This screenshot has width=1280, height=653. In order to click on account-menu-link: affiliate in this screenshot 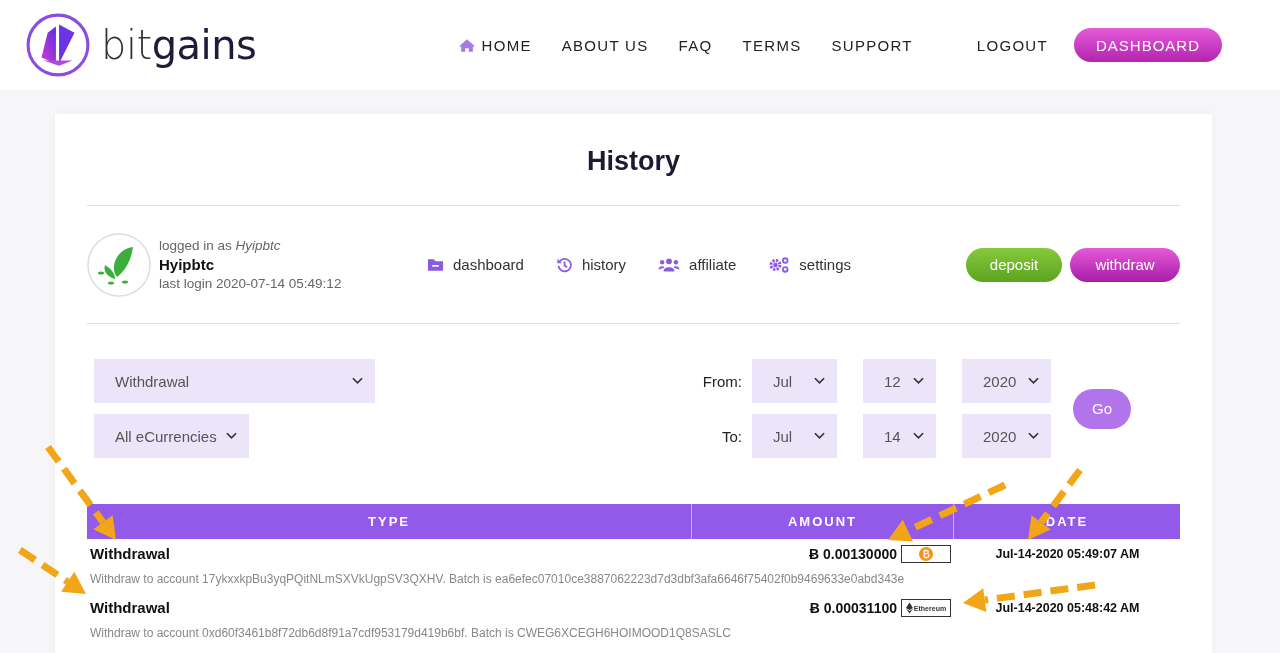, I will do `click(697, 264)`.